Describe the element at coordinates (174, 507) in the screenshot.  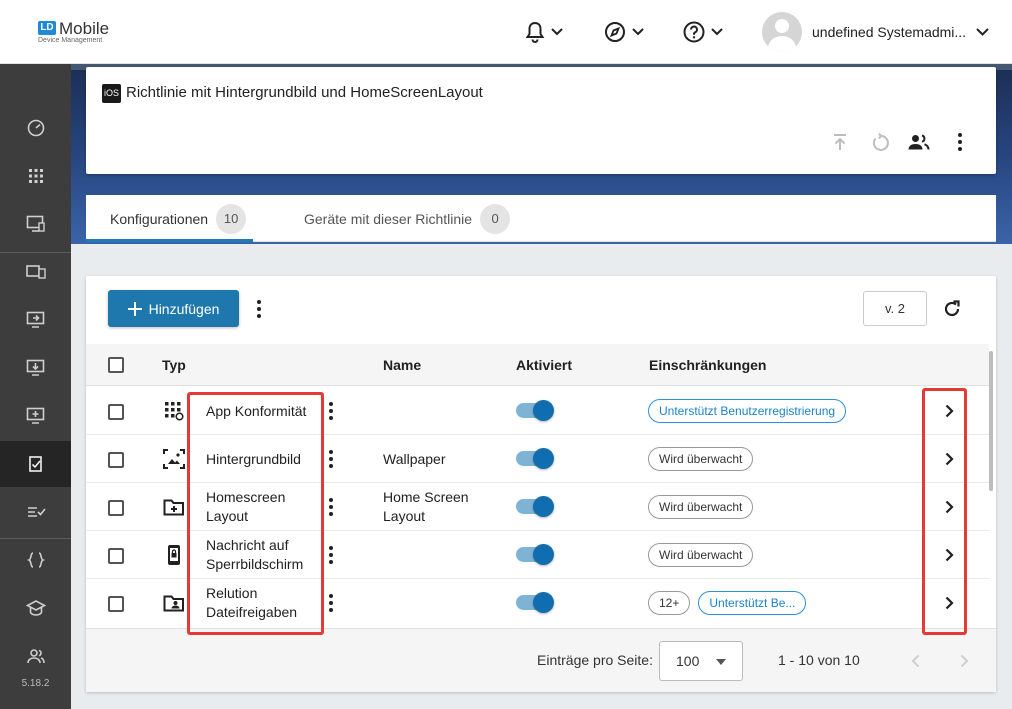
I see `folder-add-icon` at that location.